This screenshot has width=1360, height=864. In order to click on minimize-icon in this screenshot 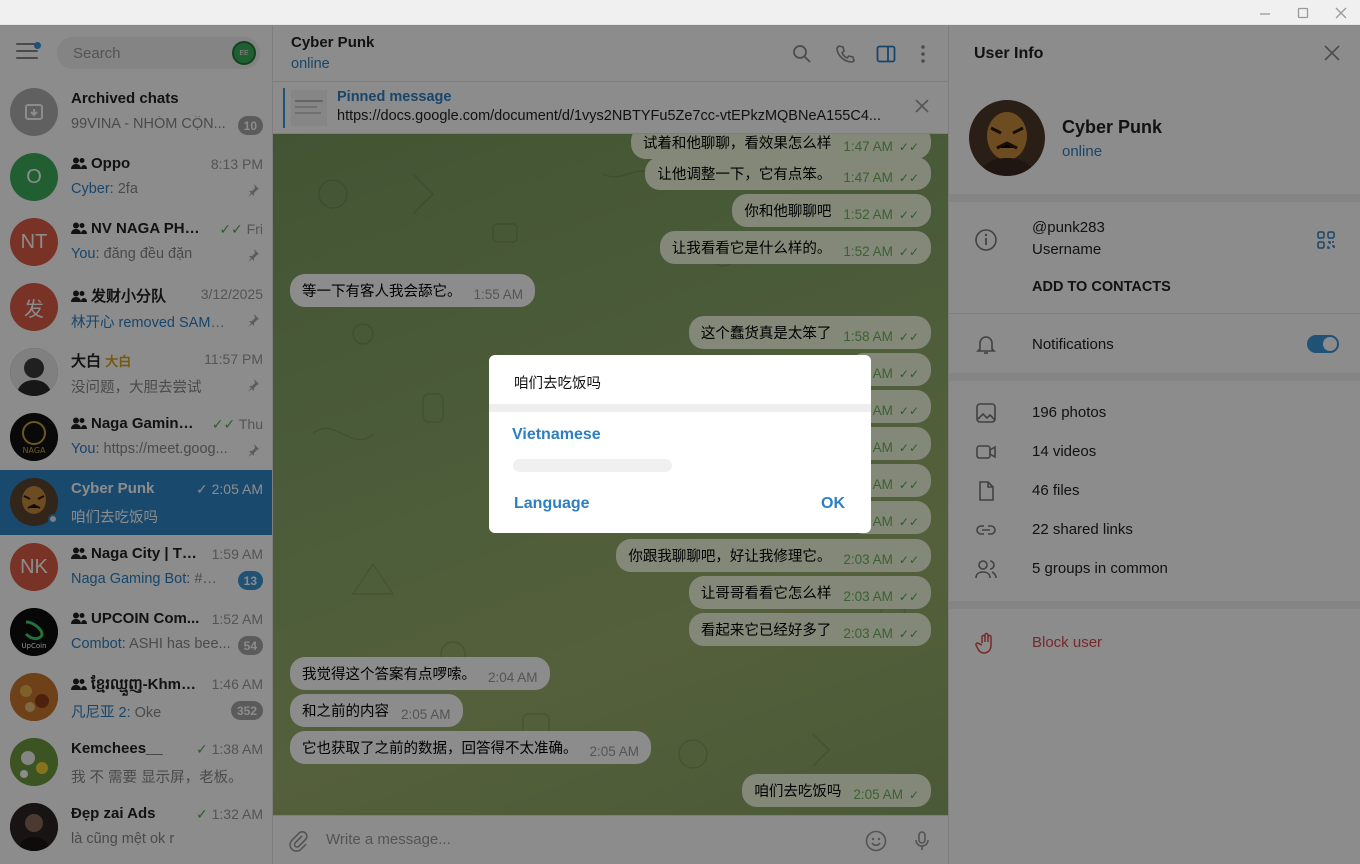, I will do `click(1265, 12)`.